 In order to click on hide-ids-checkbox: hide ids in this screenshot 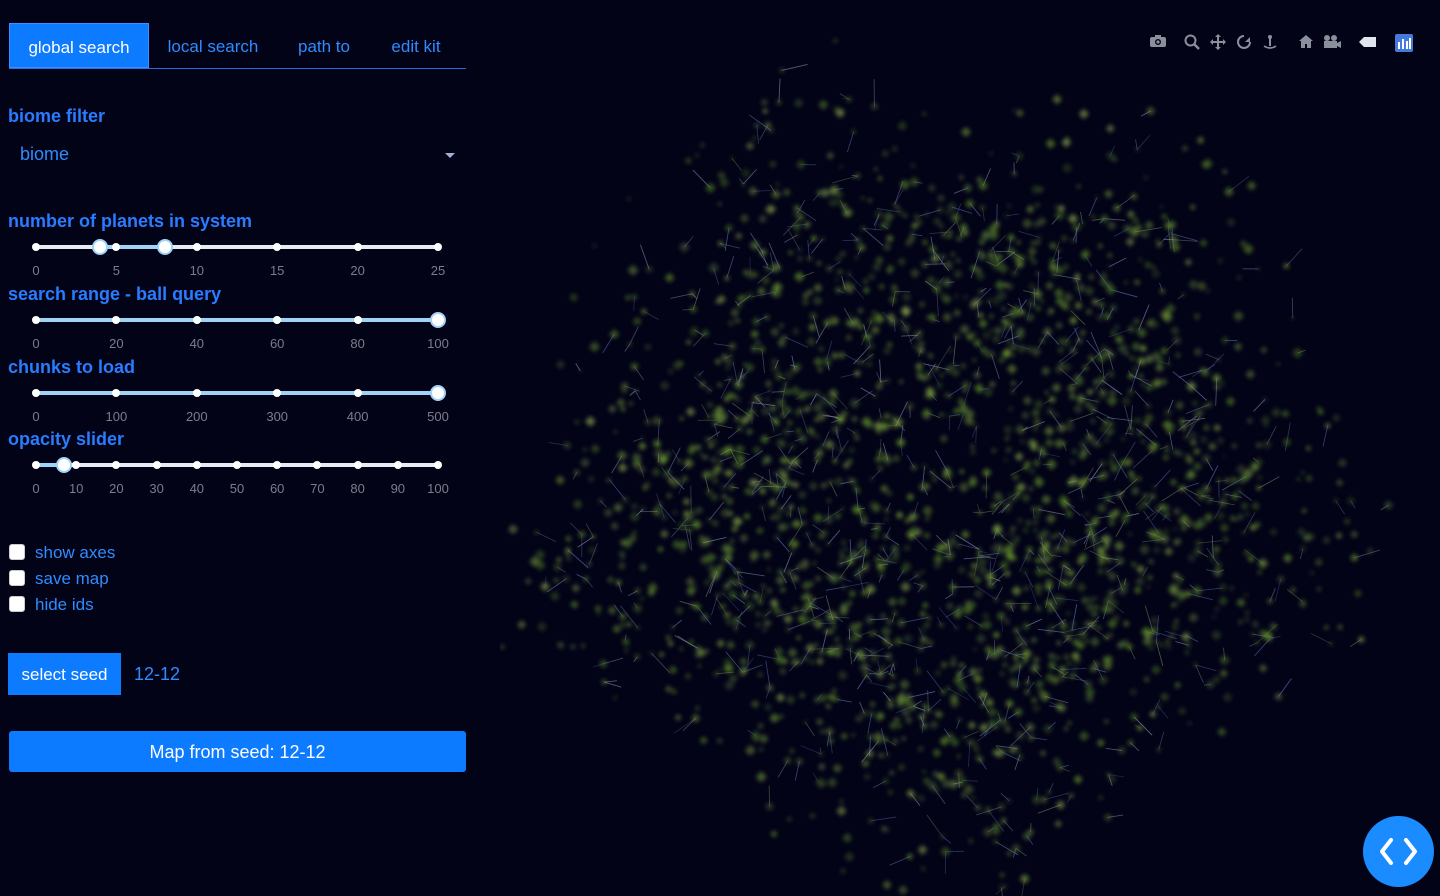, I will do `click(62, 605)`.